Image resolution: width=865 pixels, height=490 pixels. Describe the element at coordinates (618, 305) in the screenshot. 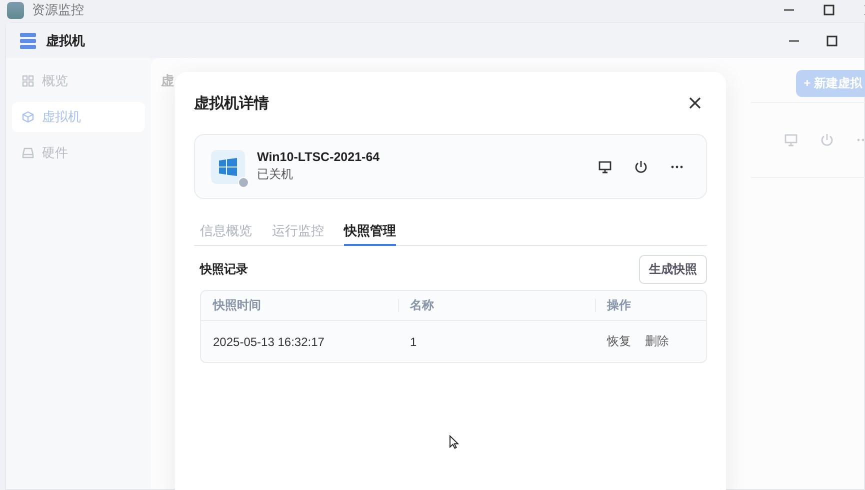

I see `column-header: 操作` at that location.